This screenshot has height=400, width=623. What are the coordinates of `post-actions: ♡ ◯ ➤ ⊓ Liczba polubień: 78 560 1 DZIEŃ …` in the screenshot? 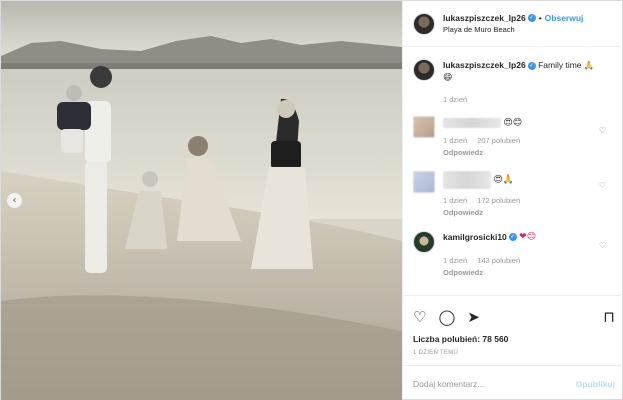 It's located at (513, 325).